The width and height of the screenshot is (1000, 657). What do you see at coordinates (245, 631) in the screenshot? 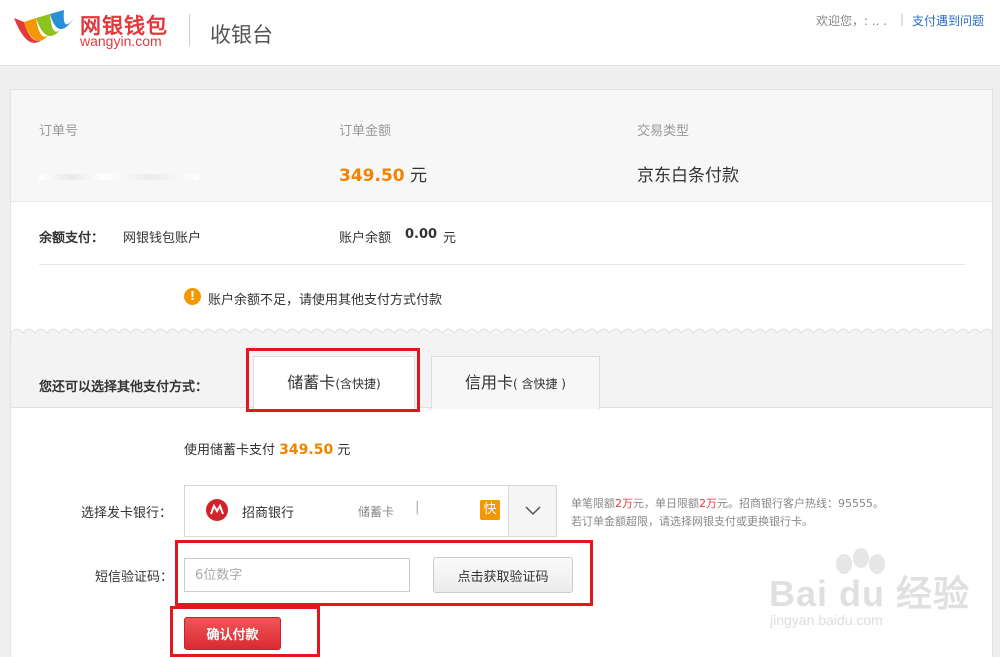
I see `annotation-box-confirm` at bounding box center [245, 631].